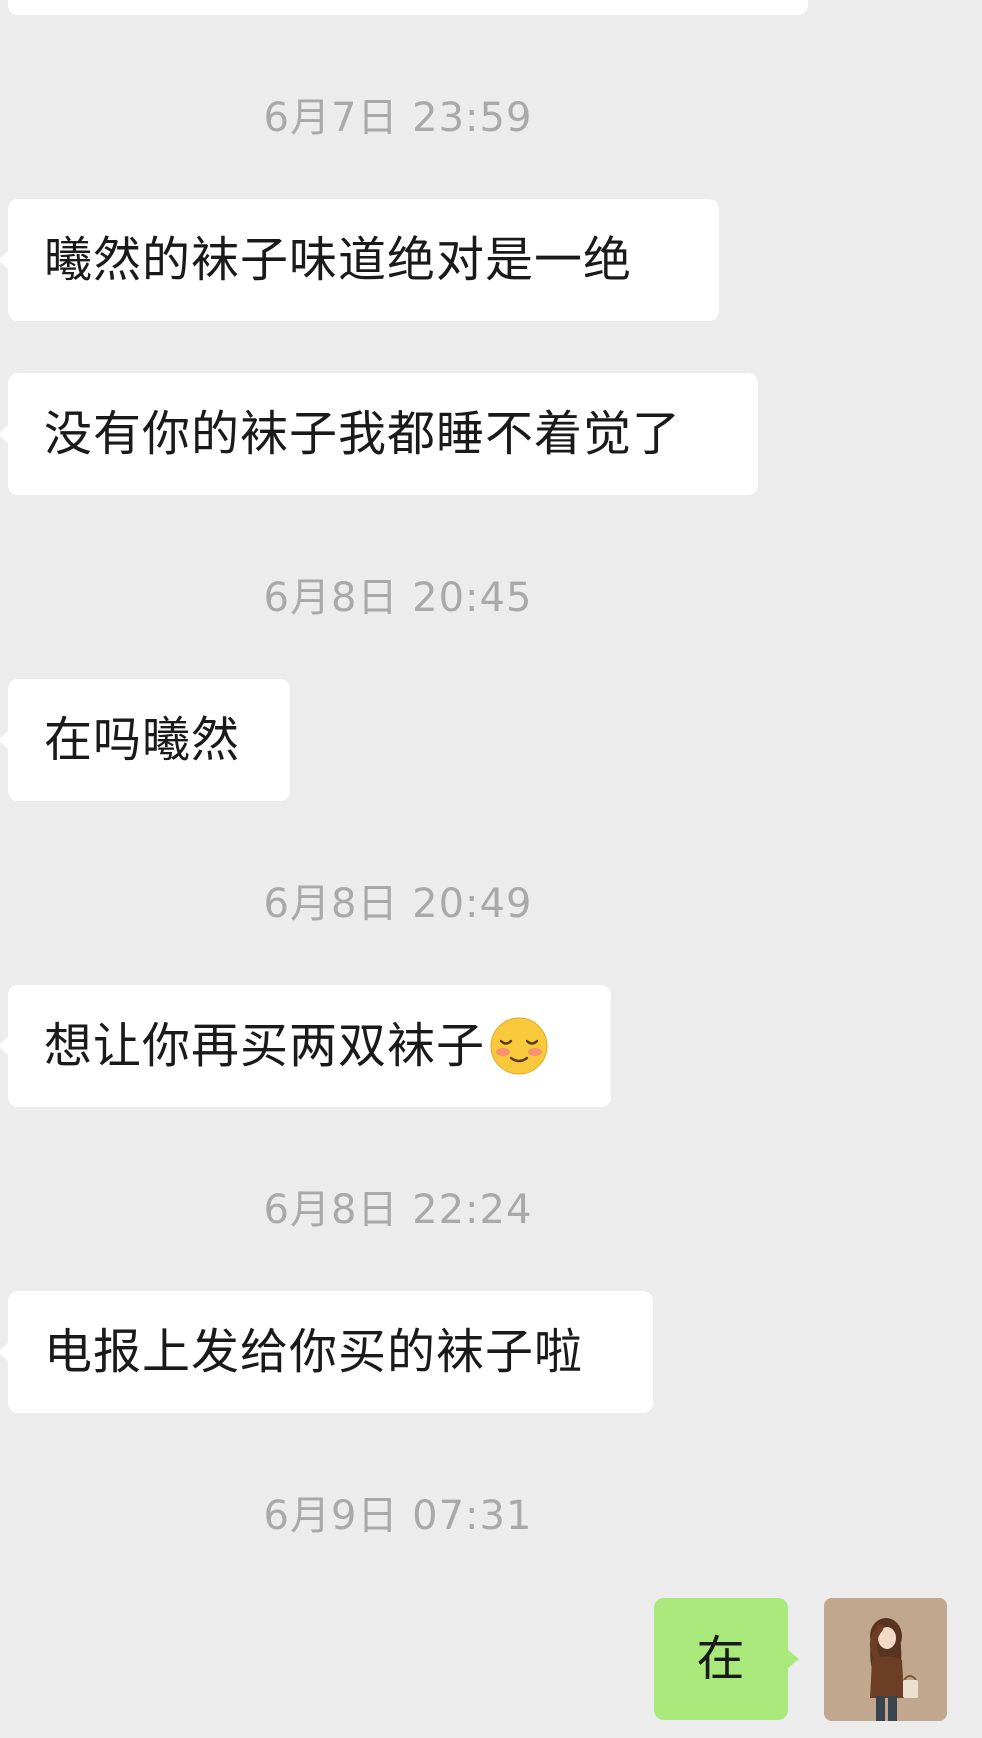  I want to click on incoming-message-bubble: 想让你再买两双袜子, so click(305, 1046).